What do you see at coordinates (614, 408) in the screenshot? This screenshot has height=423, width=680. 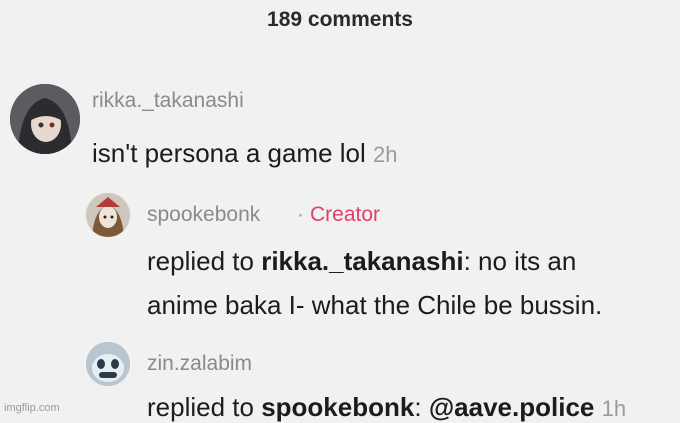 I see `comment-timestamp: 1h` at bounding box center [614, 408].